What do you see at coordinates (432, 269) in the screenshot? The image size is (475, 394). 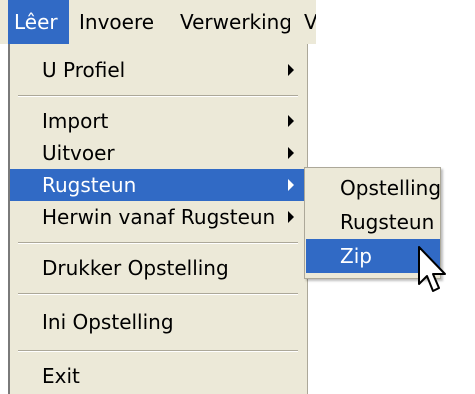 I see `arrow-cursor-icon` at bounding box center [432, 269].